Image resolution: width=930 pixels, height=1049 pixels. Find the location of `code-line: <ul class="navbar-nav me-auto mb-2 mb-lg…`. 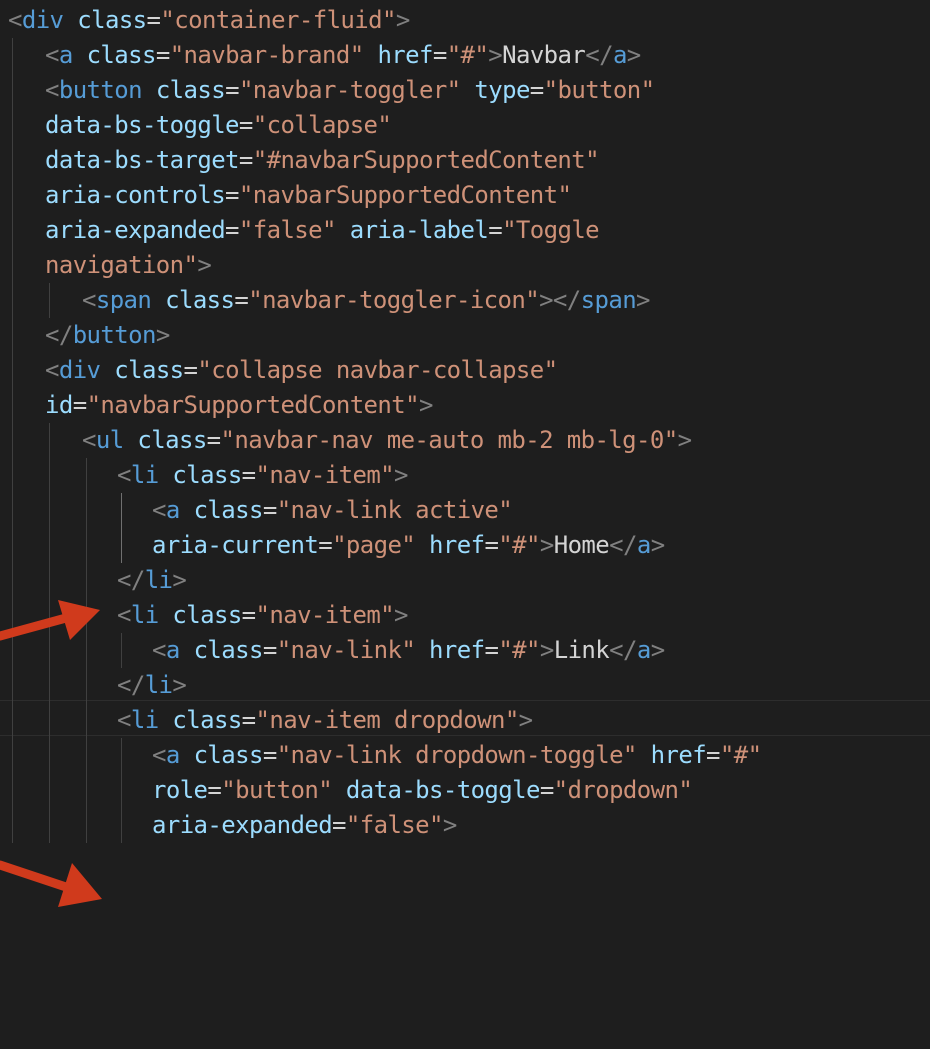

code-line: <ul class="navbar-nav me-auto mb-2 mb-lg… is located at coordinates (387, 440).